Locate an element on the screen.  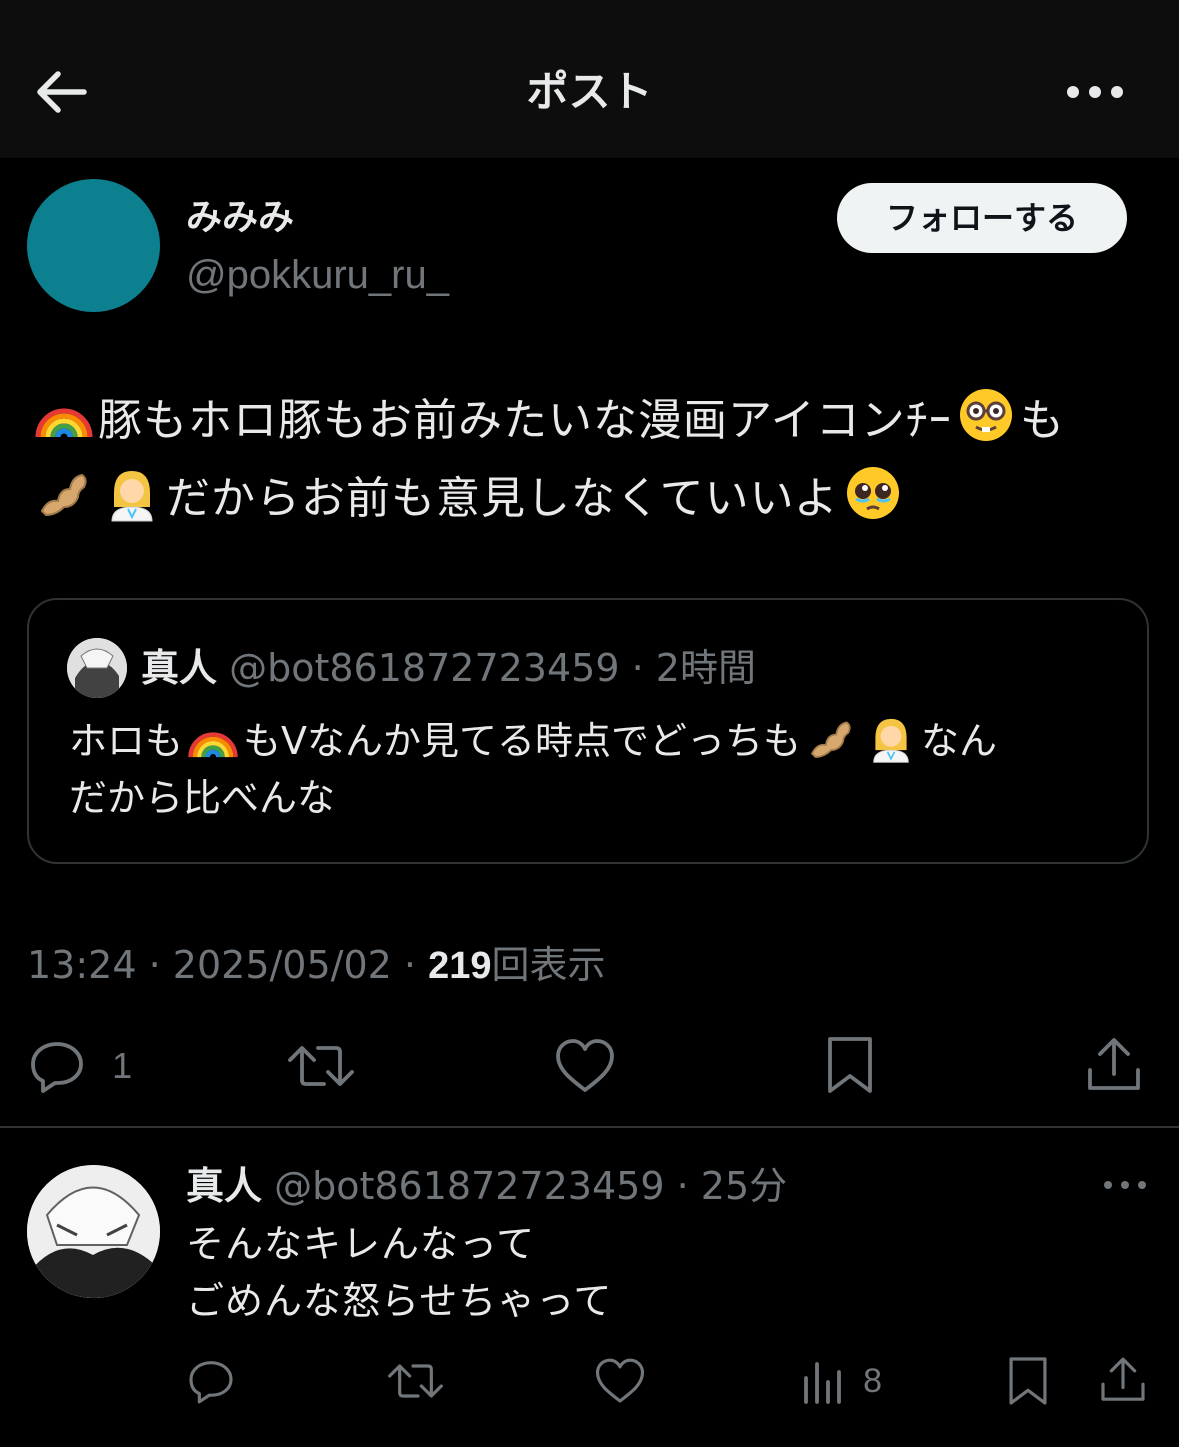
reply-bookmark-button is located at coordinates (1028, 1383).